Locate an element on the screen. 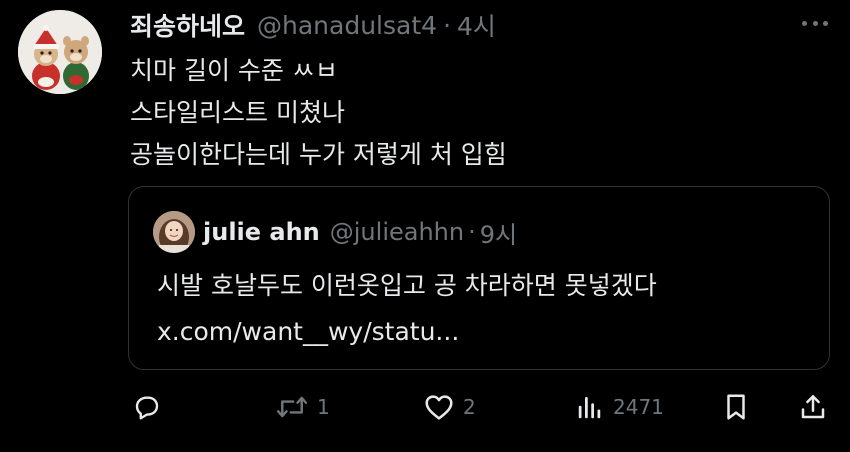 The height and width of the screenshot is (452, 850). views-count: 2471 is located at coordinates (638, 407).